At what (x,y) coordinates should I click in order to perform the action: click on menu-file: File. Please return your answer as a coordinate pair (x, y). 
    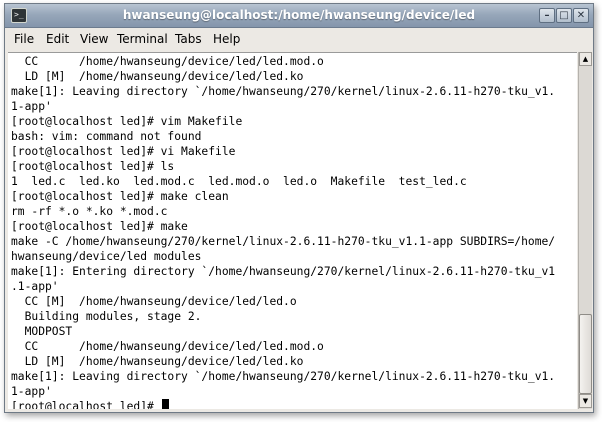
    Looking at the image, I should click on (24, 39).